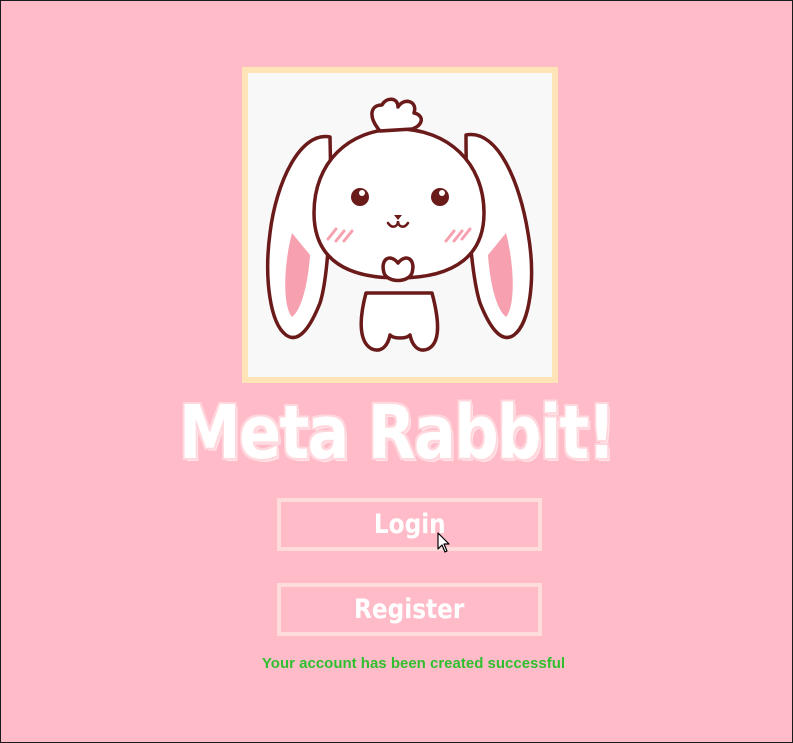 The image size is (793, 743). I want to click on login-button-label: Login, so click(409, 524).